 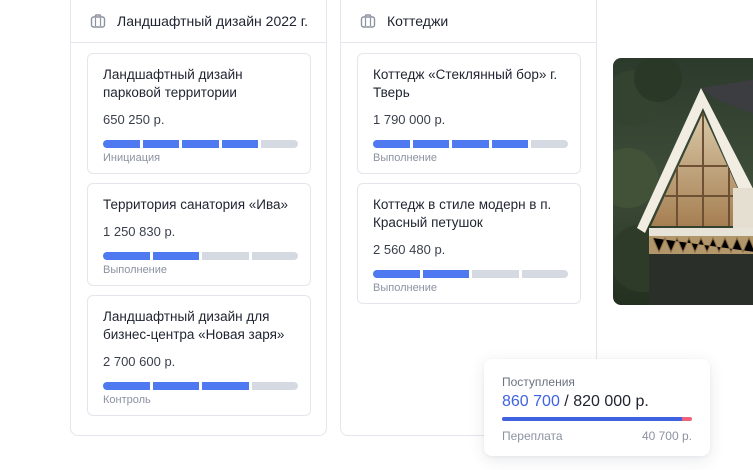 I want to click on received-amount: 860 700, so click(x=531, y=401).